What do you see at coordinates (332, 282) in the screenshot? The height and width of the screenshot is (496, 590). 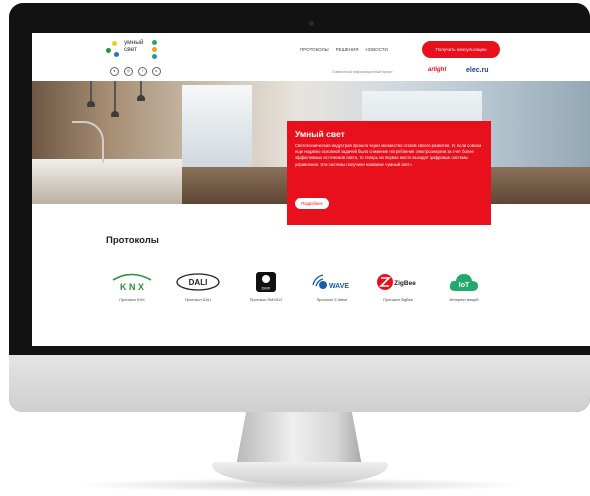 I see `zwave-logo-icon: WAVE` at bounding box center [332, 282].